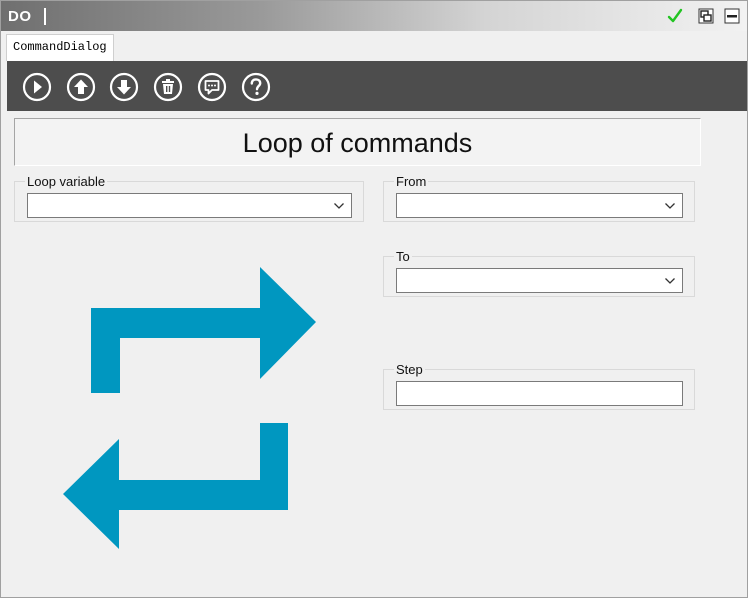 Image resolution: width=748 pixels, height=598 pixels. I want to click on minimize-icon, so click(732, 16).